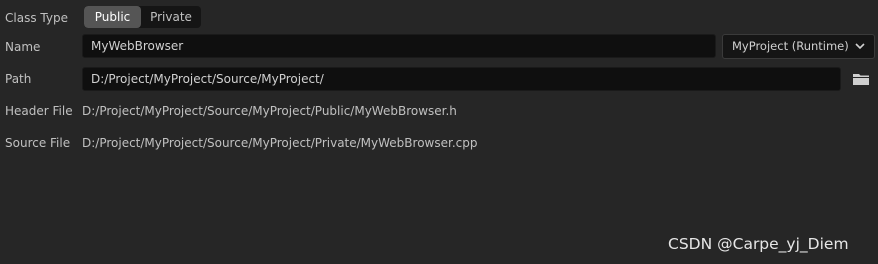 The image size is (878, 264). What do you see at coordinates (171, 17) in the screenshot?
I see `class-type-private-option: Private` at bounding box center [171, 17].